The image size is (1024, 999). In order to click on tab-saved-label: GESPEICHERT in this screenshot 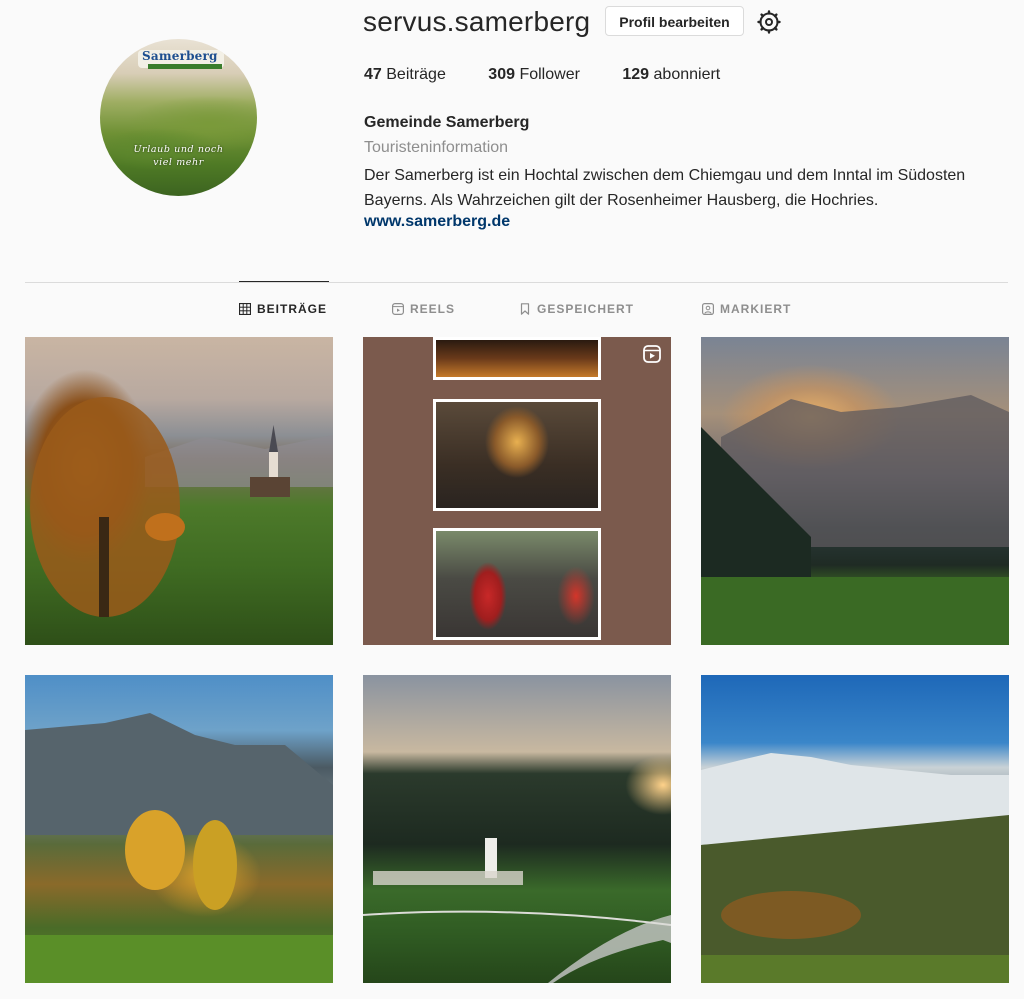, I will do `click(586, 309)`.